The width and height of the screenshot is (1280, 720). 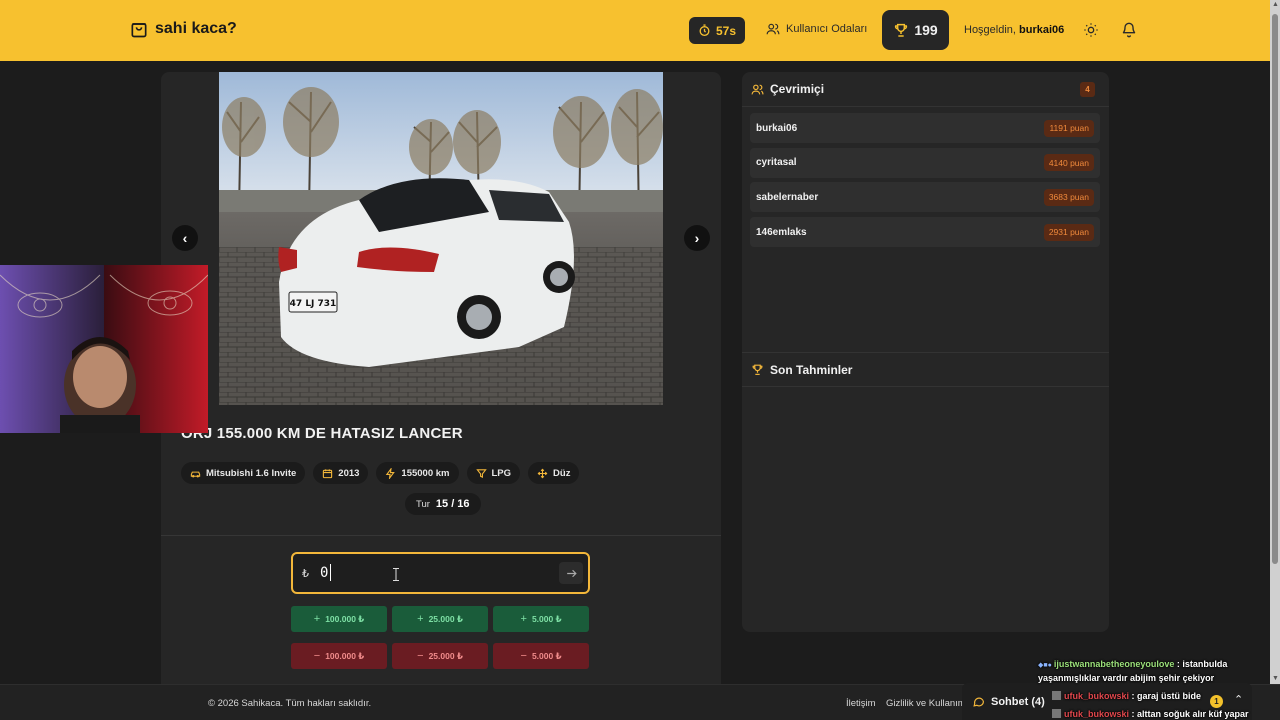 I want to click on list-item: burkai06 1191 puan, so click(x=925, y=128).